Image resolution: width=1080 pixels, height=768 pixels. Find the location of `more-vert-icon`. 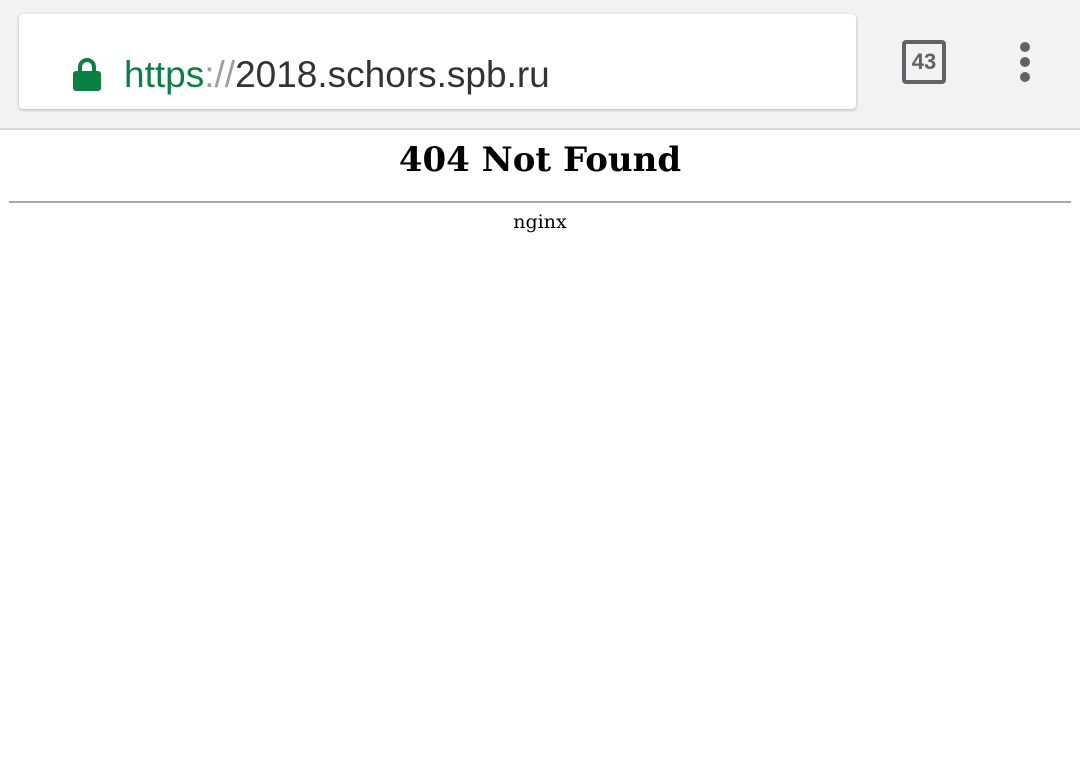

more-vert-icon is located at coordinates (1025, 62).